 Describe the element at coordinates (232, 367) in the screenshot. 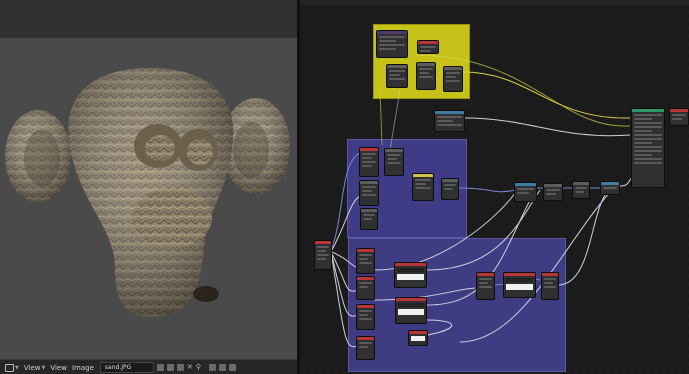

I see `display-channels-icon` at that location.